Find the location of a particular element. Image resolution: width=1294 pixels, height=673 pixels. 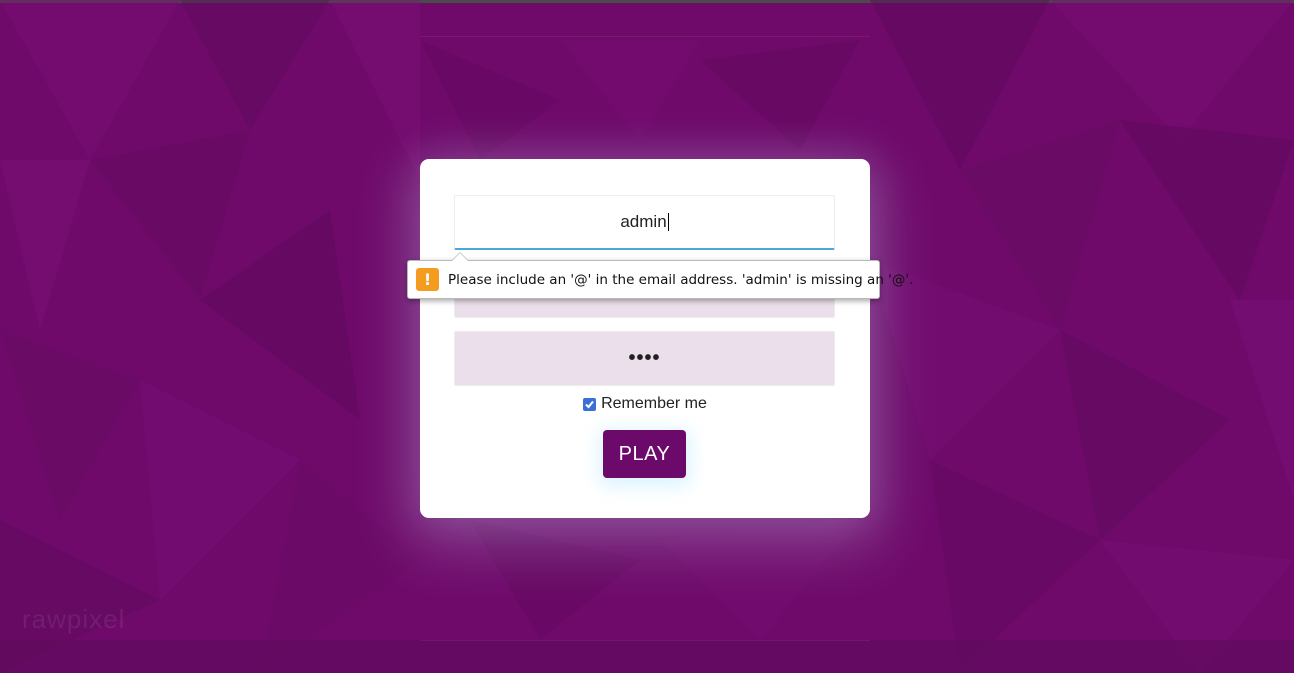

text-caret is located at coordinates (668, 222).